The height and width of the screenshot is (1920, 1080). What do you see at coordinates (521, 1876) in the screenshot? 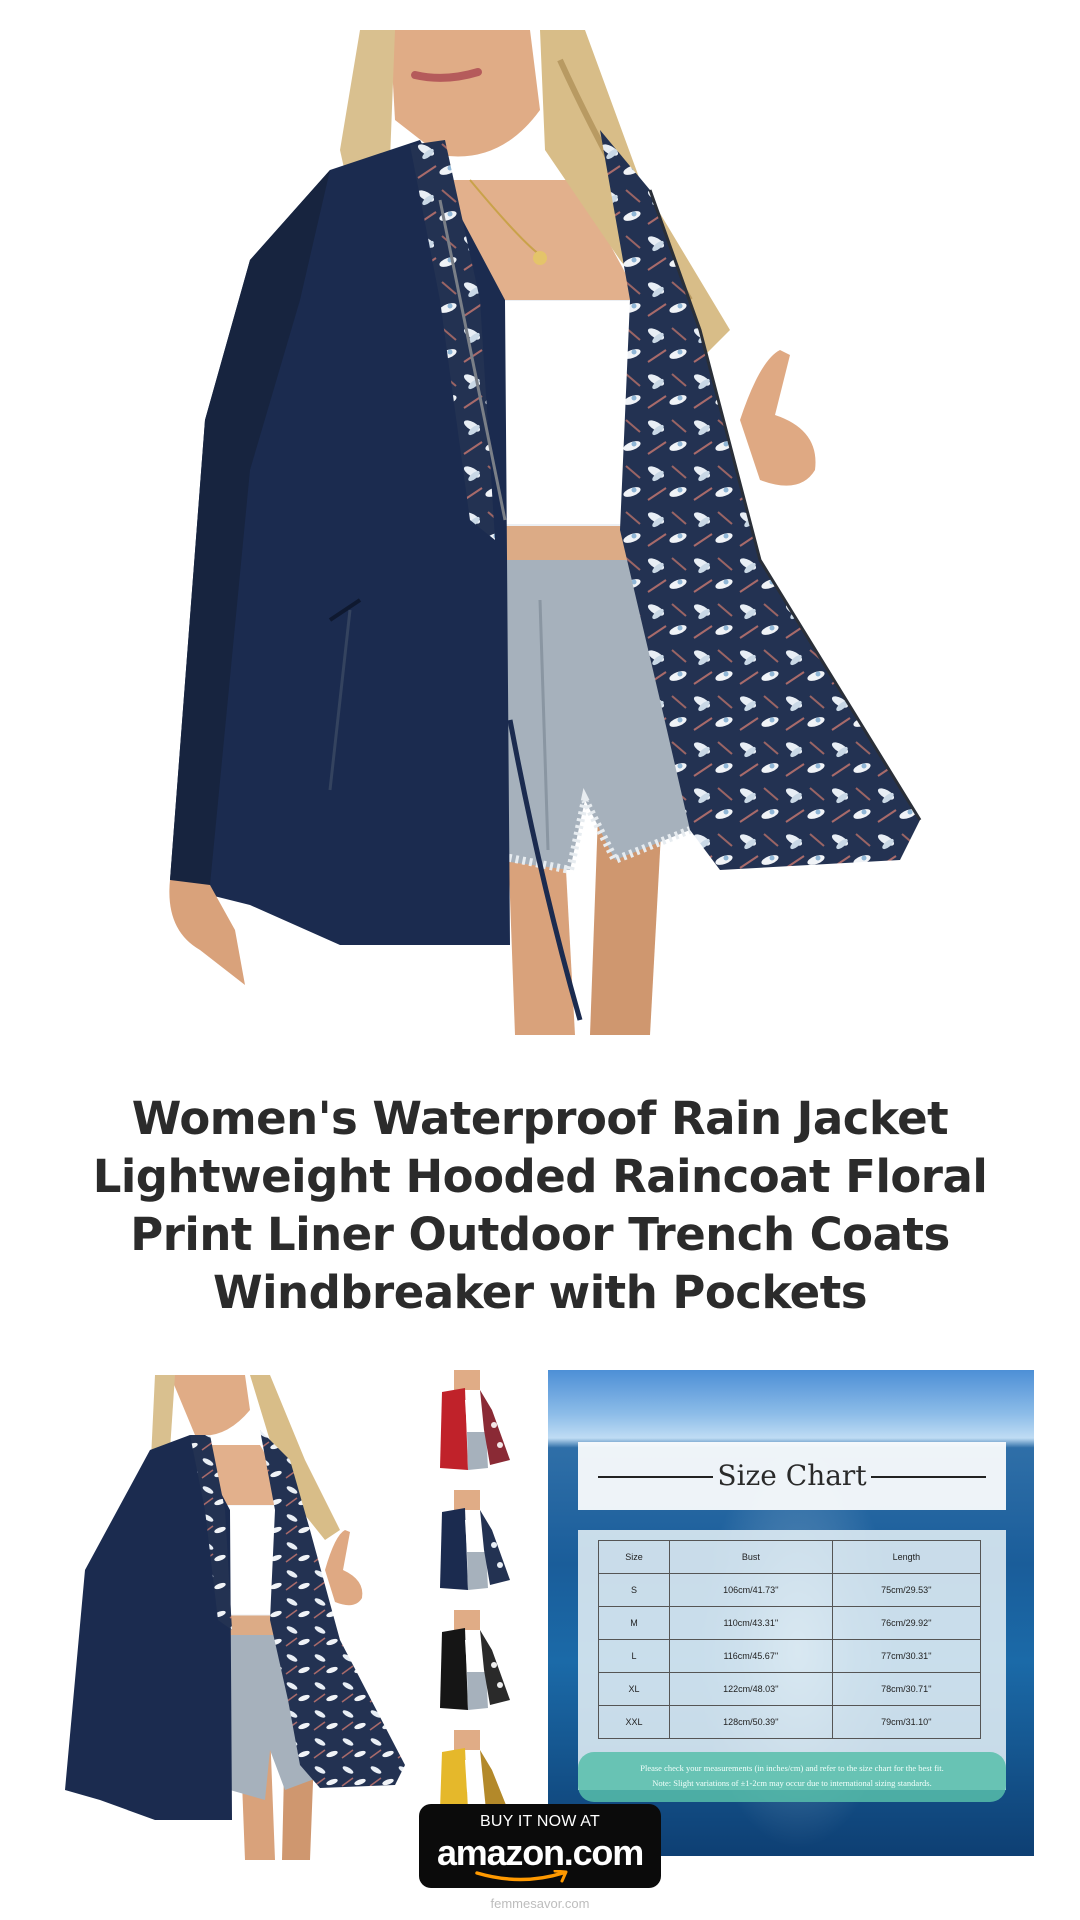
I see `amazon-smile-icon` at bounding box center [521, 1876].